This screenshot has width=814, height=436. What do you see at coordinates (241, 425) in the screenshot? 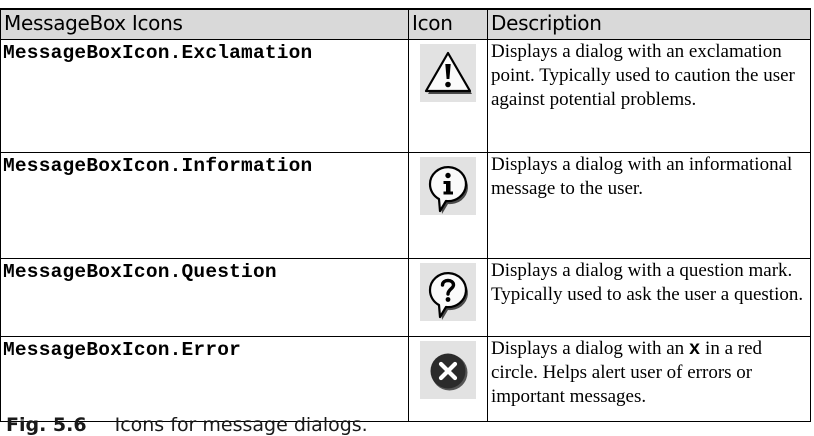
I see `caption-text: Icons for message dialogs.` at bounding box center [241, 425].